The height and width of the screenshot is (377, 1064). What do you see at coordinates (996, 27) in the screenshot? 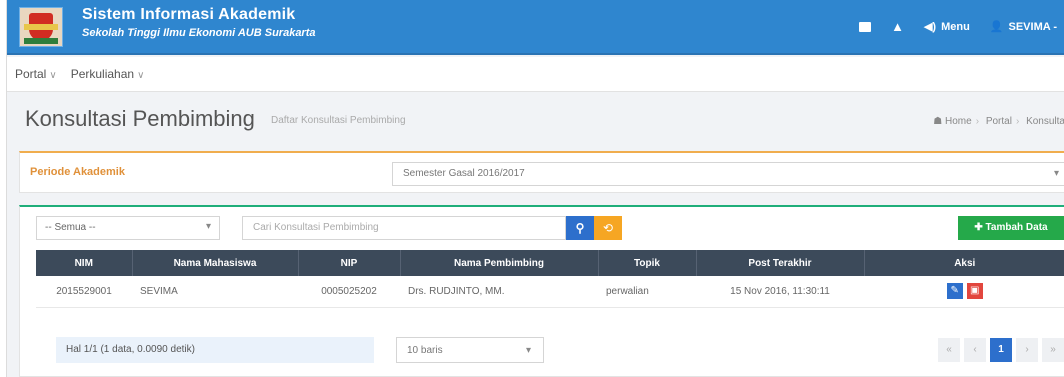
I see `user-icon: 👤` at bounding box center [996, 27].